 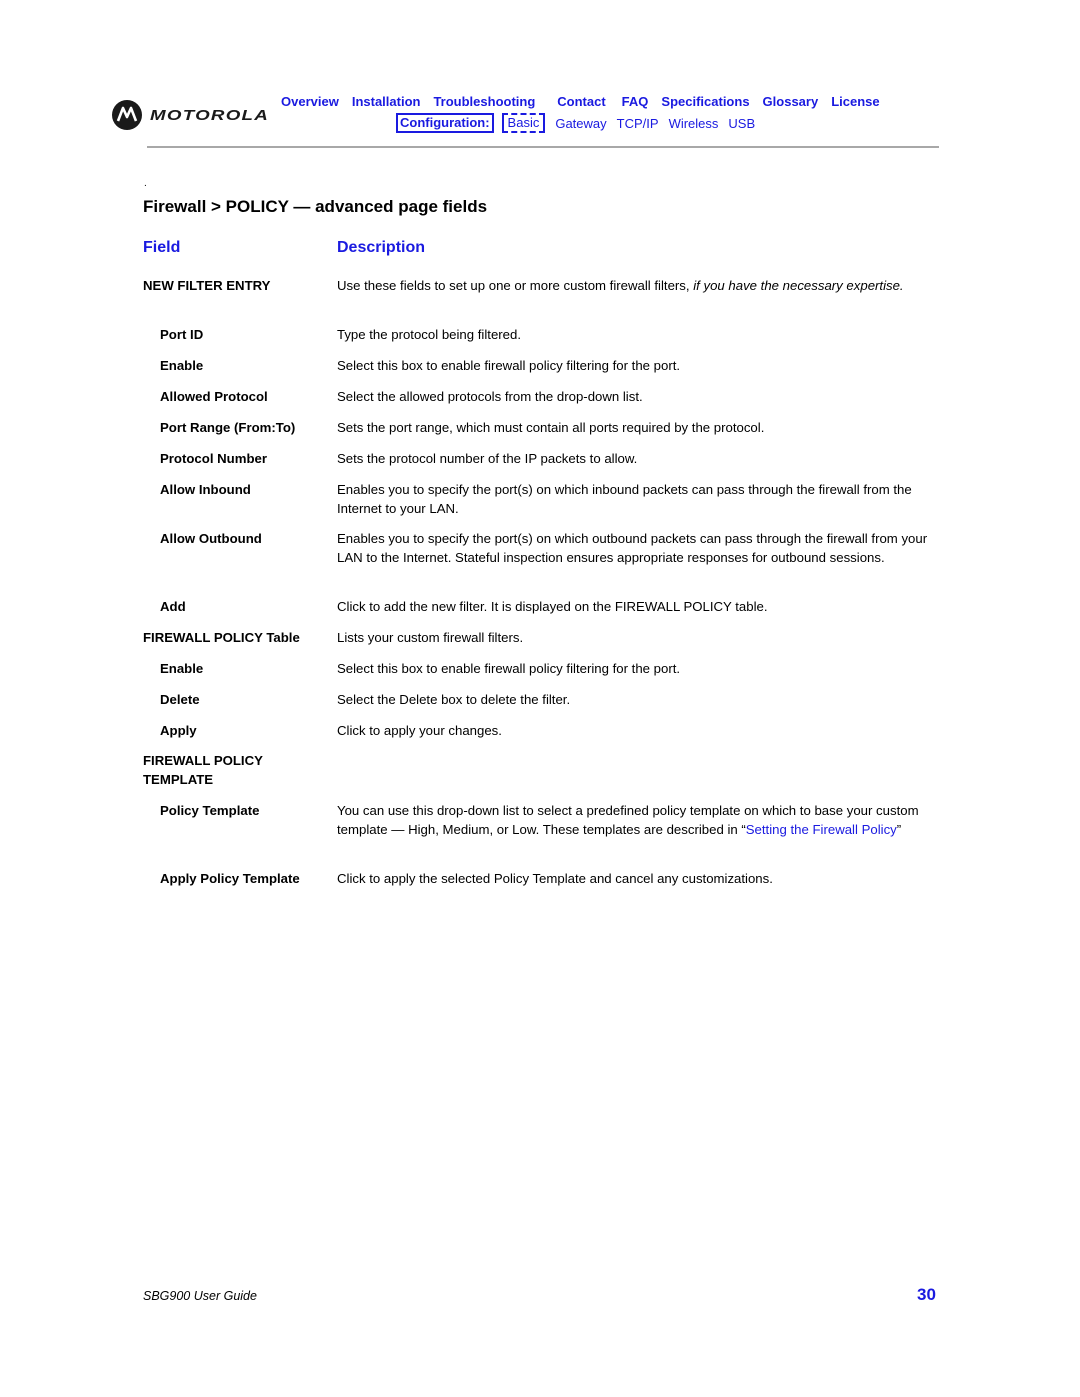 I want to click on setting-firewall-policy-link: Setting the Firewall Policy, so click(x=821, y=829).